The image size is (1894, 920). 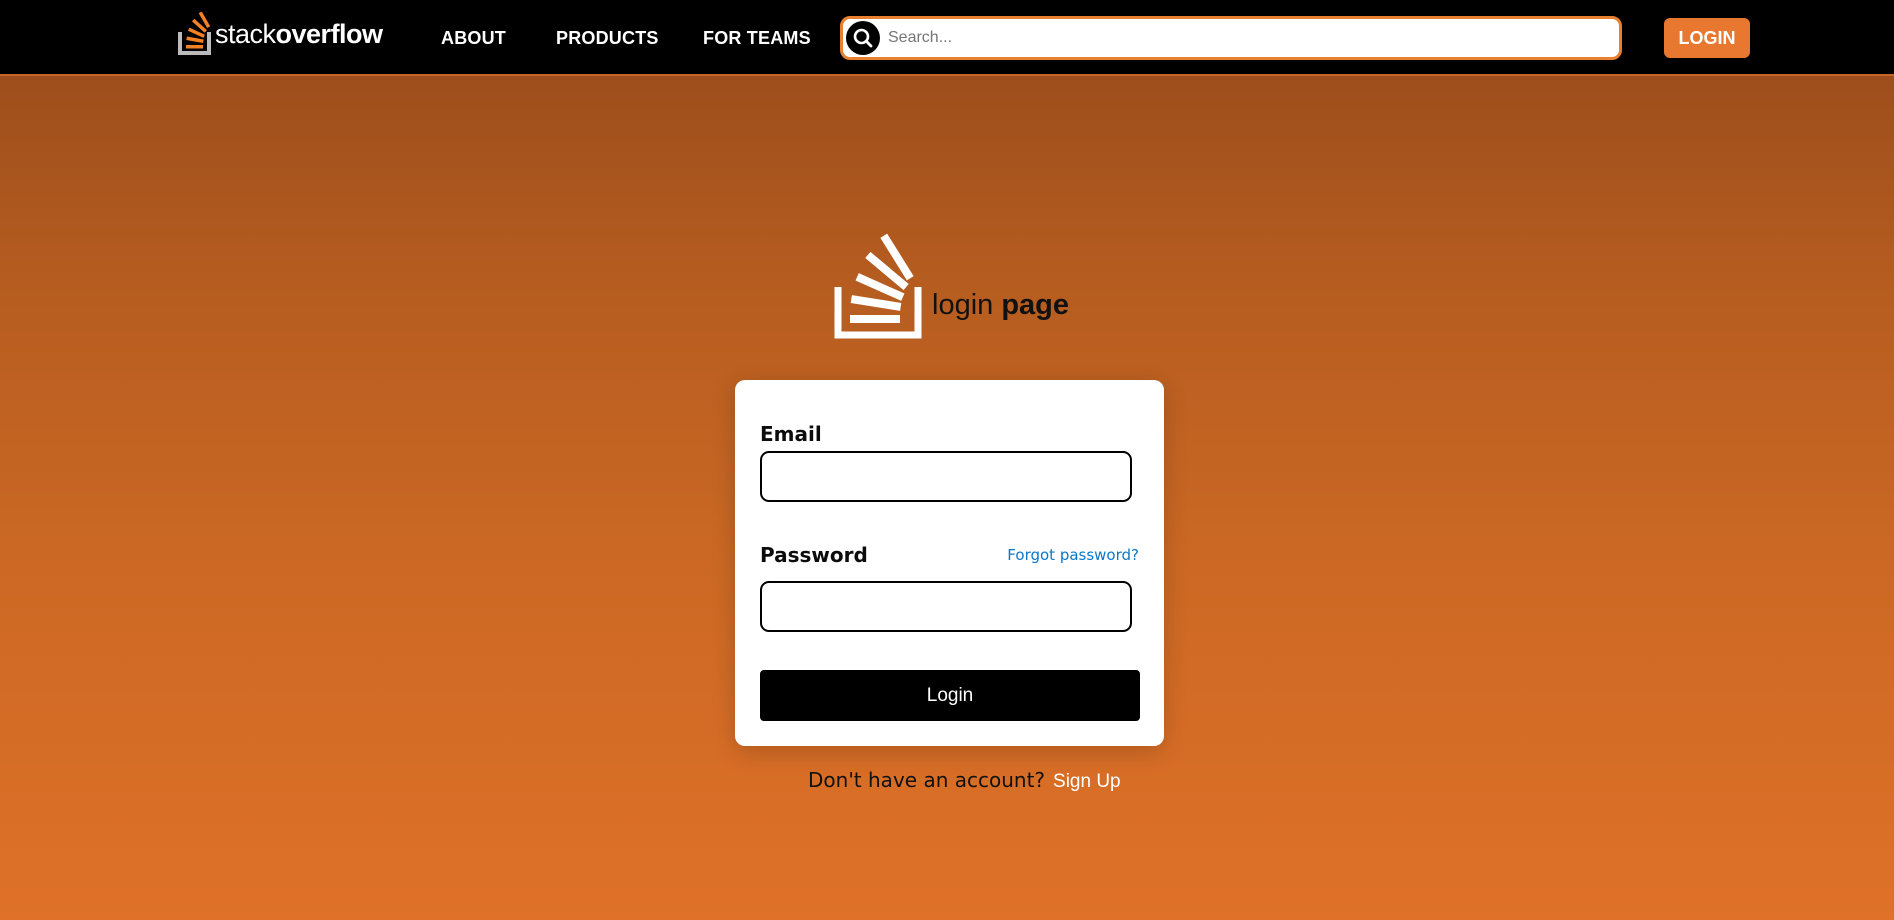 What do you see at coordinates (757, 38) in the screenshot?
I see `nav-for-teams: FOR TEAMS` at bounding box center [757, 38].